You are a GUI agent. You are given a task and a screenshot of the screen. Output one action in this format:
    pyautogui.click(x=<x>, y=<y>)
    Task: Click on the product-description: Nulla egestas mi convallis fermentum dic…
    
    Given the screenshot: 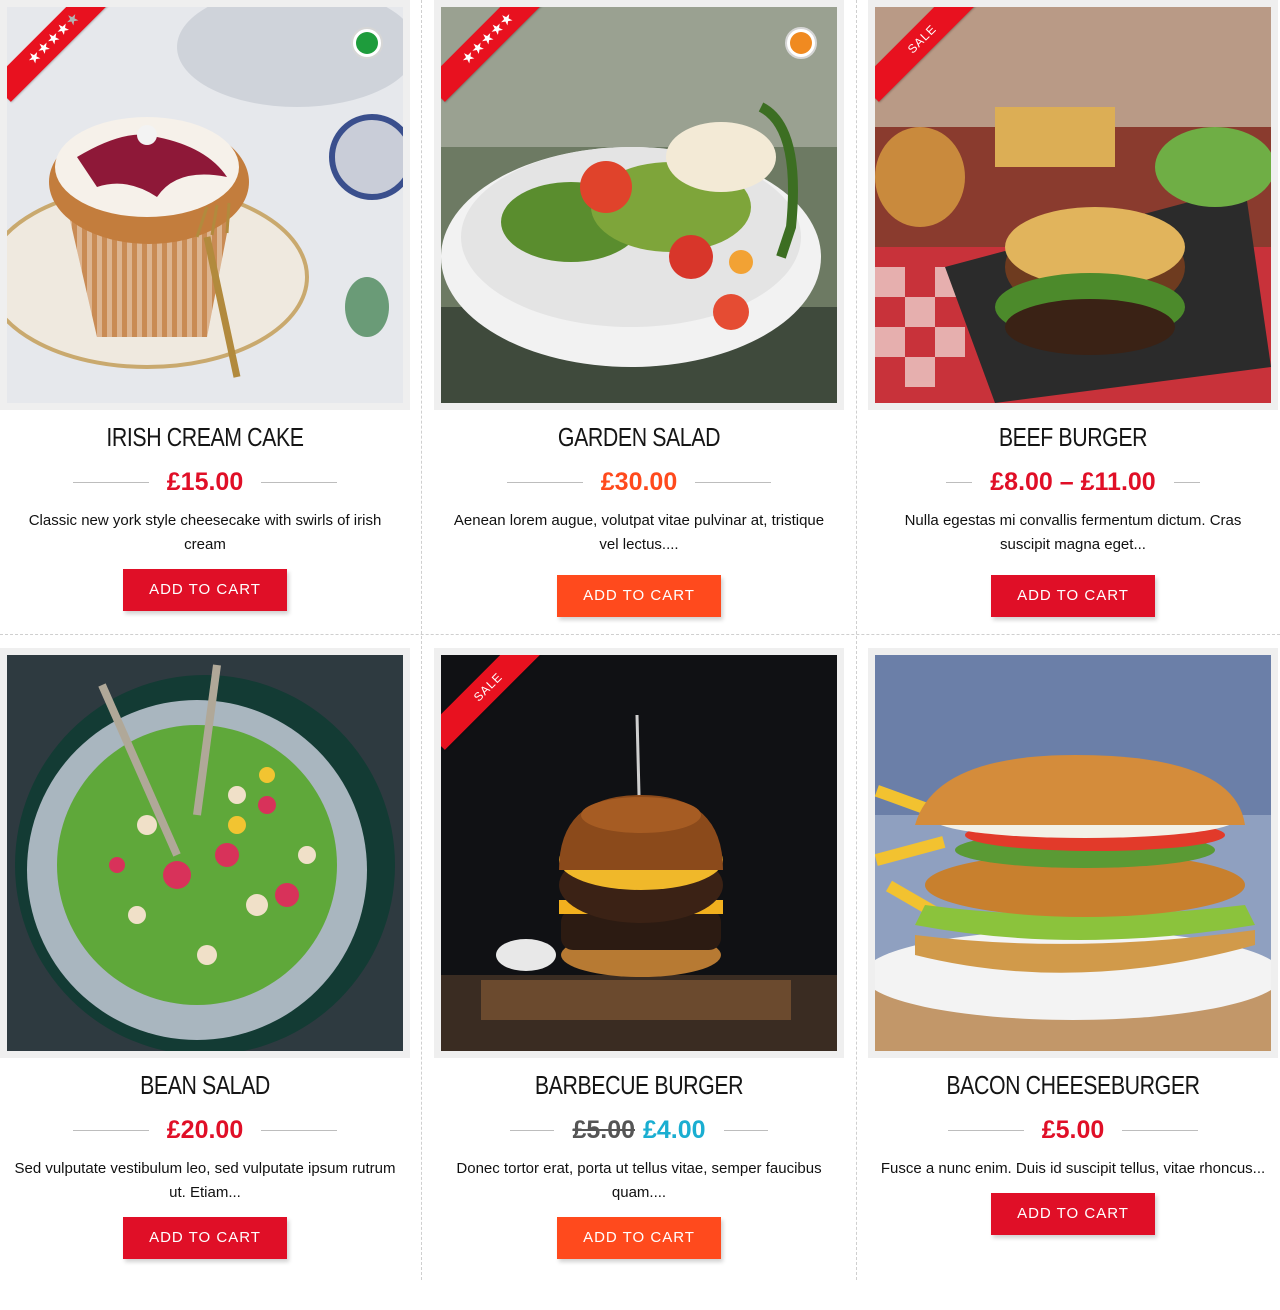 What is the action you would take?
    pyautogui.click(x=1073, y=532)
    